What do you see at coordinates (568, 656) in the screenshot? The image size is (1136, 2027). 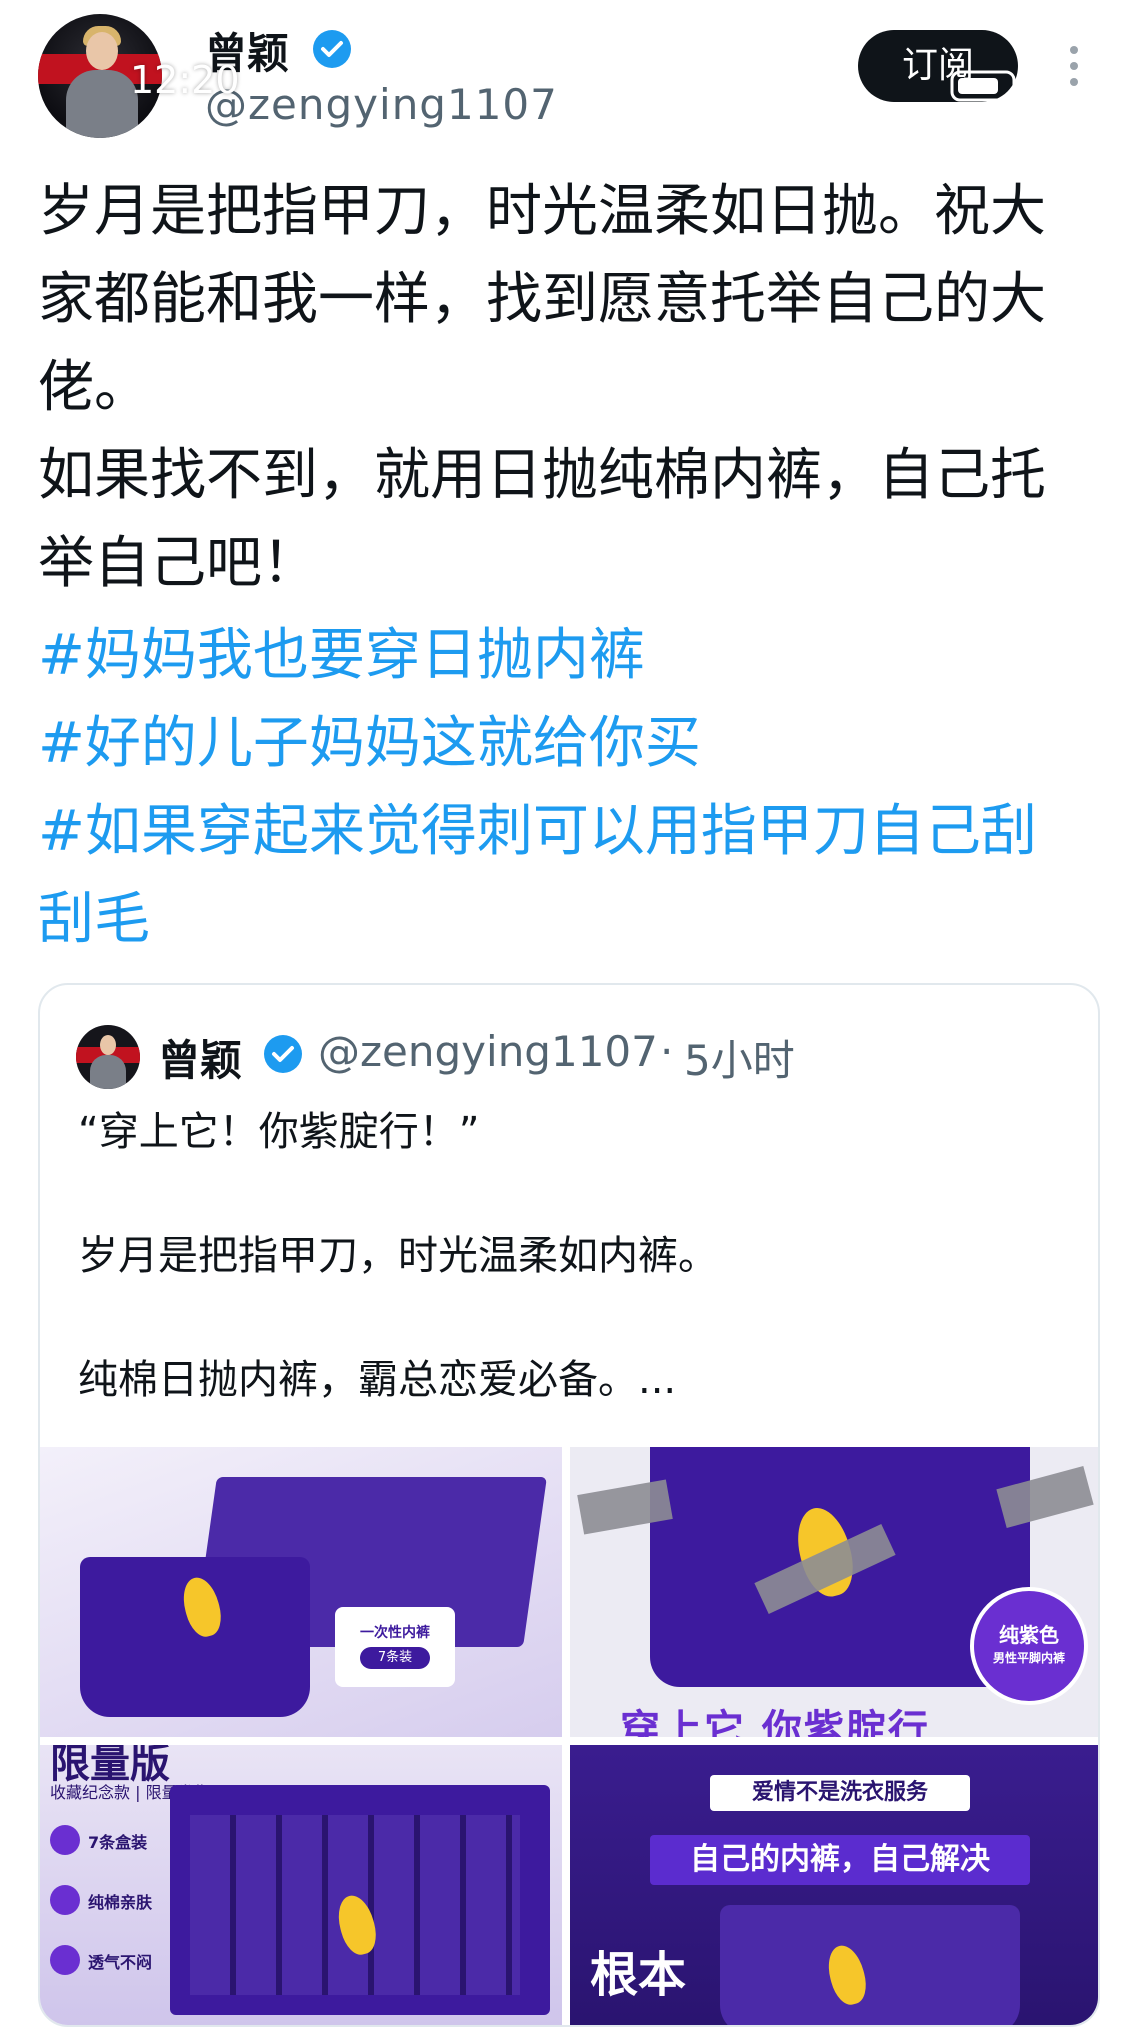 I see `hashtag-link: #妈妈我也要穿日抛内裤` at bounding box center [568, 656].